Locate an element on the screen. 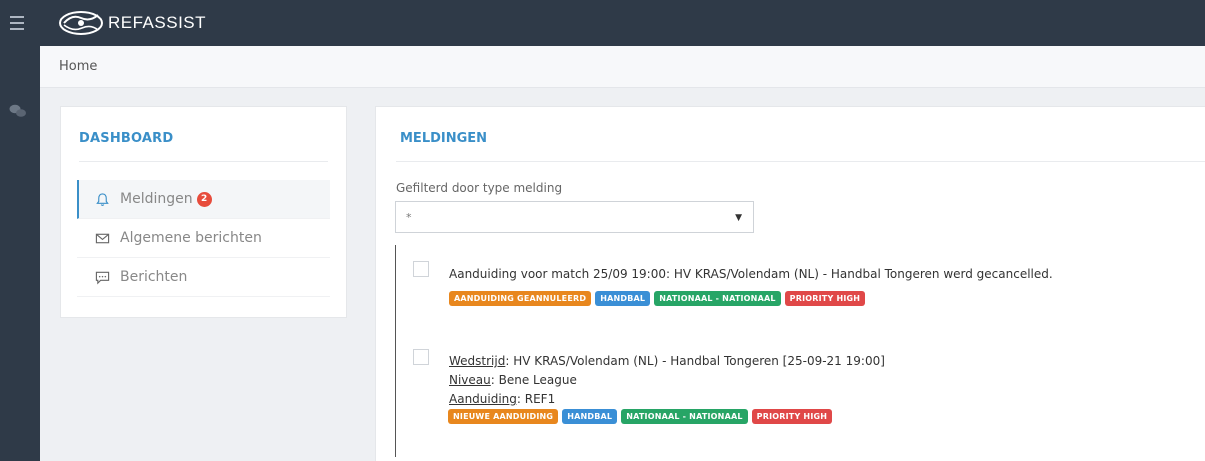  chat-icon is located at coordinates (18, 111).